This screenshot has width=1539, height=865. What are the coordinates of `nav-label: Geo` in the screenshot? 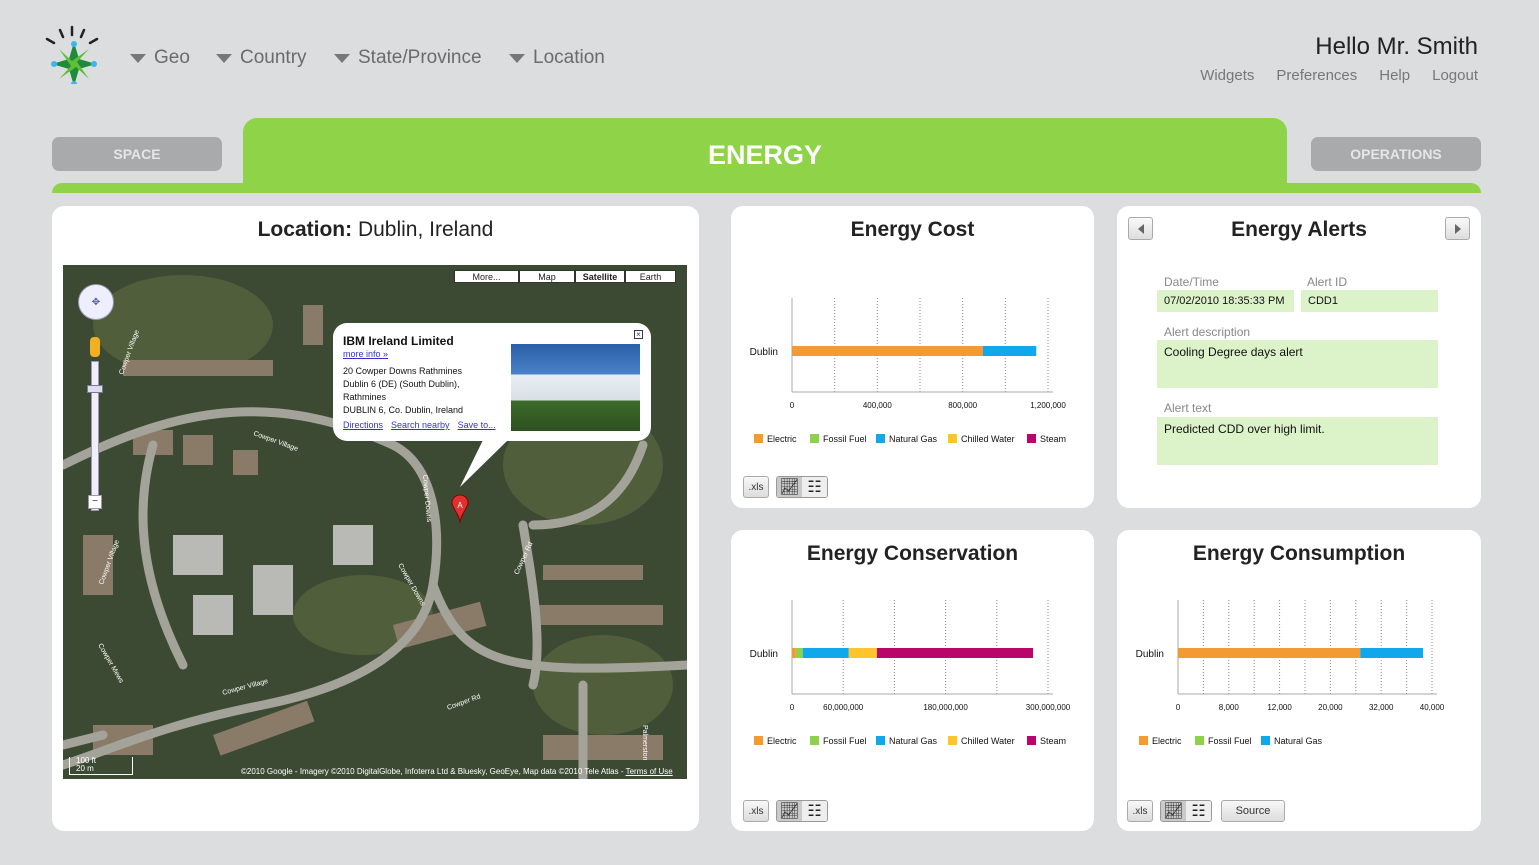 It's located at (172, 57).